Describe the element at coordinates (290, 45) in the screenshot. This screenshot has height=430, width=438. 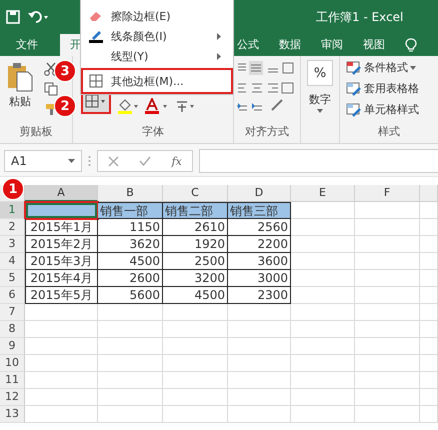
I see `ribbon-tab: 数据` at that location.